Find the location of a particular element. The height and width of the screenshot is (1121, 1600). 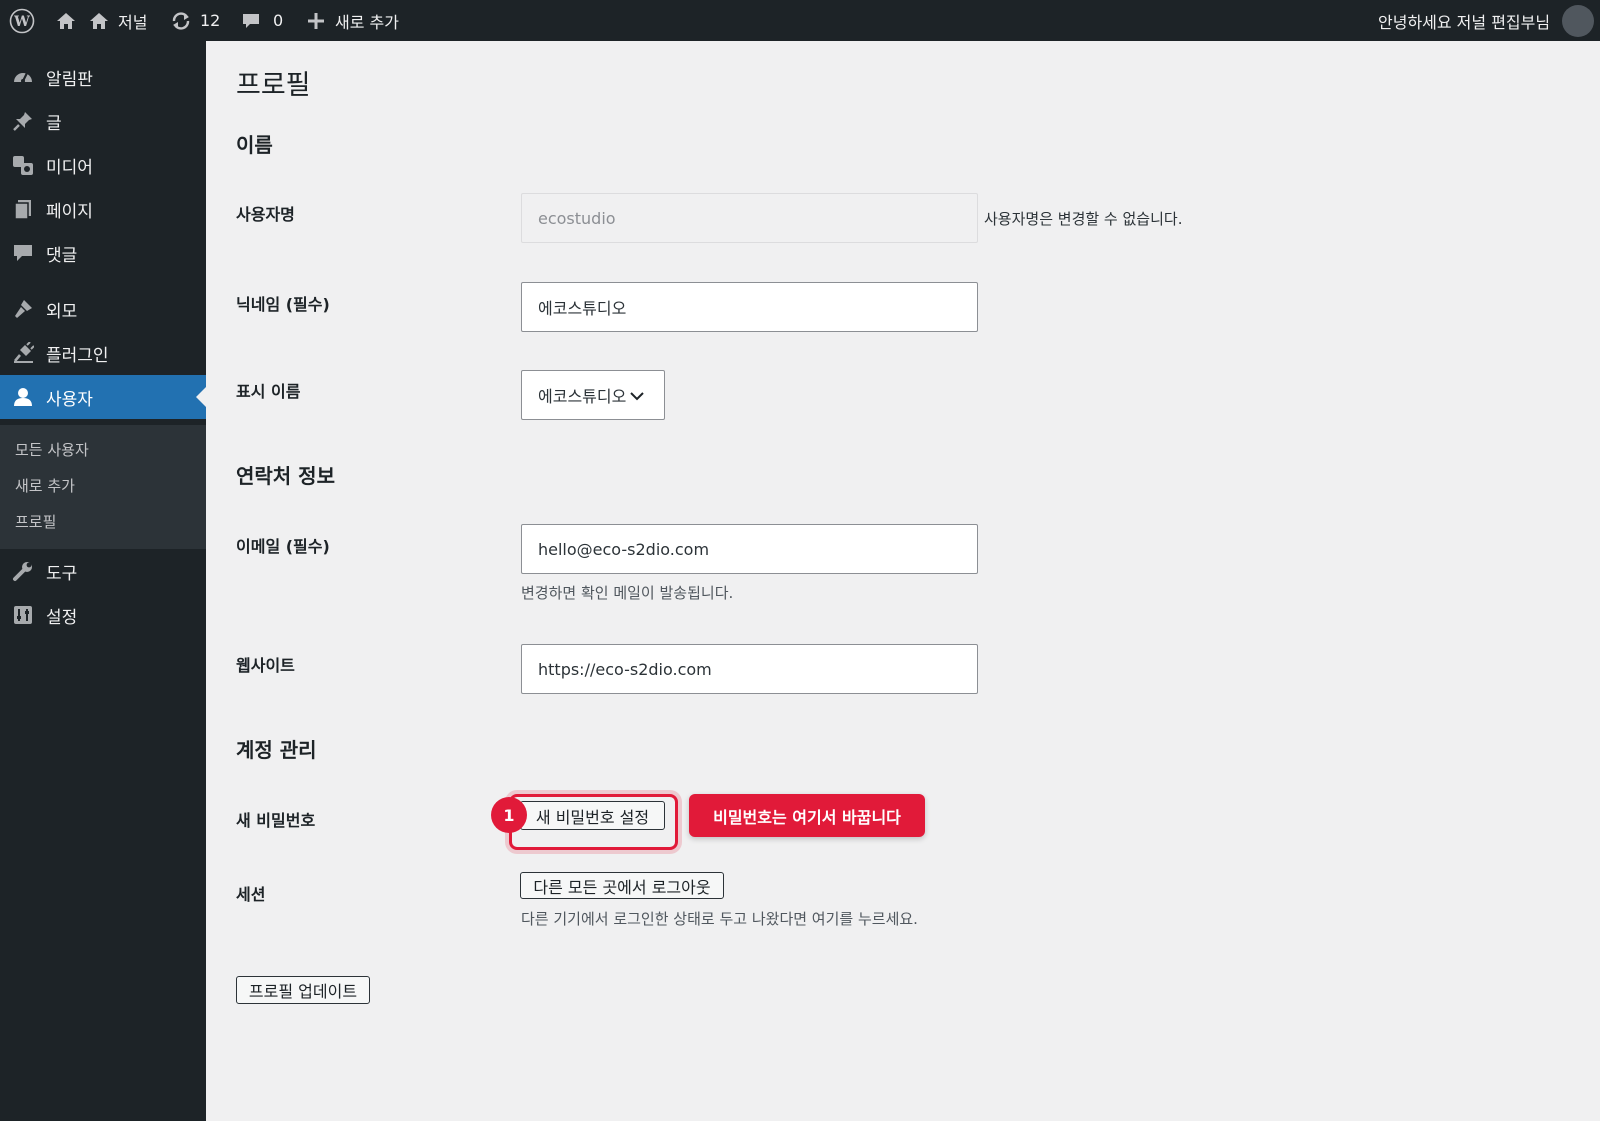

step-badge: 1 is located at coordinates (509, 815).